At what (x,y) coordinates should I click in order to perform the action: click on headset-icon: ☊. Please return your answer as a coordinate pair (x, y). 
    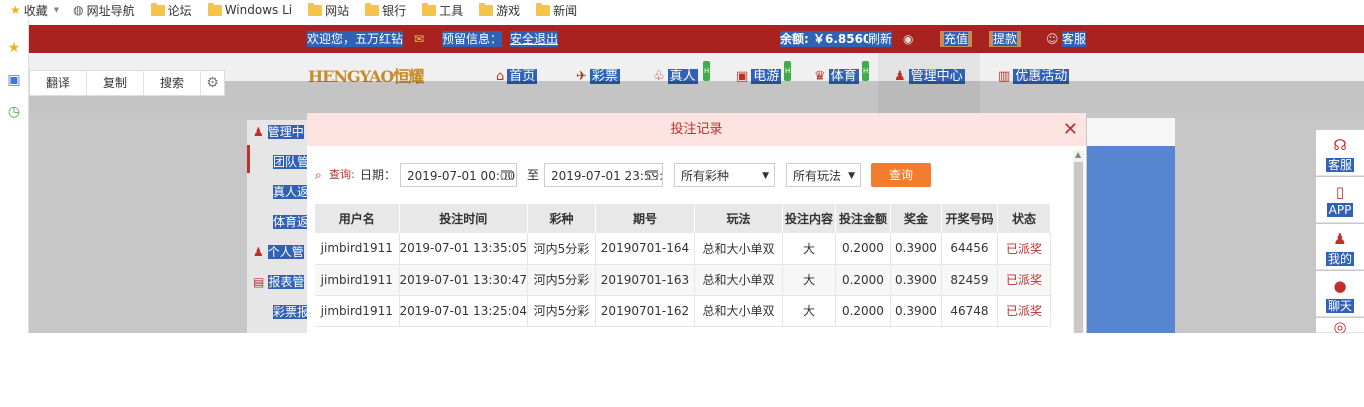
    Looking at the image, I should click on (1340, 145).